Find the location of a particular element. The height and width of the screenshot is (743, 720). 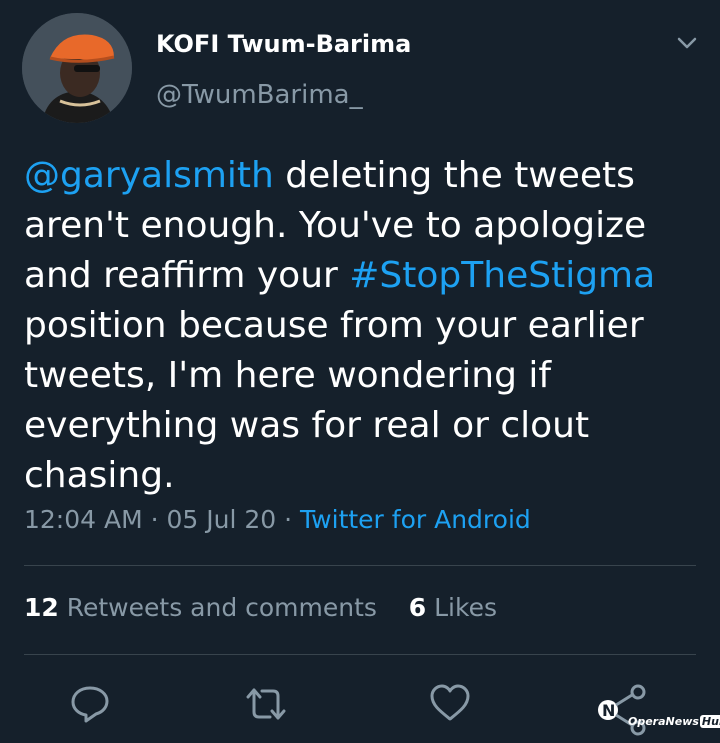

likes-label: Likes is located at coordinates (465, 607).